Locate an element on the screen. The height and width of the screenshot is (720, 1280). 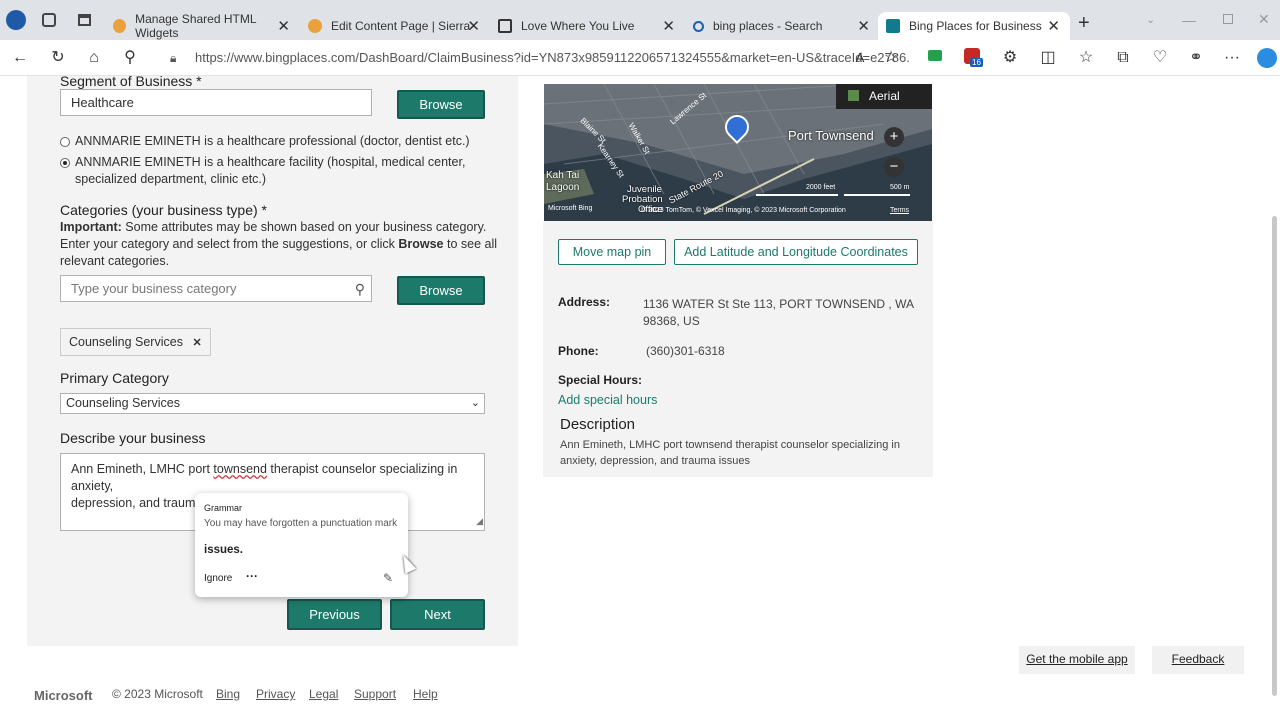
browse-bold: Browse is located at coordinates (421, 244).